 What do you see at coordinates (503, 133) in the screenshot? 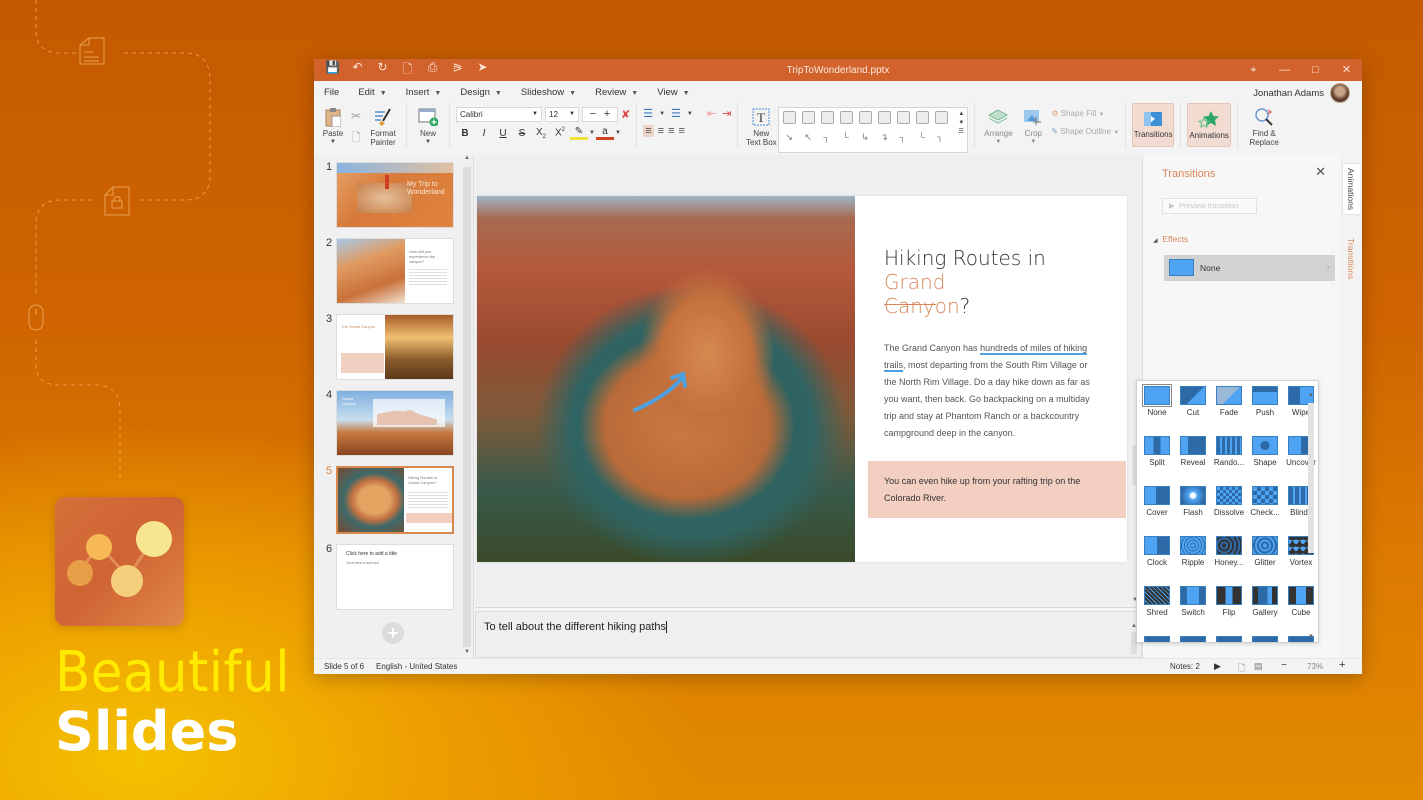
I see `underline-button: U` at bounding box center [503, 133].